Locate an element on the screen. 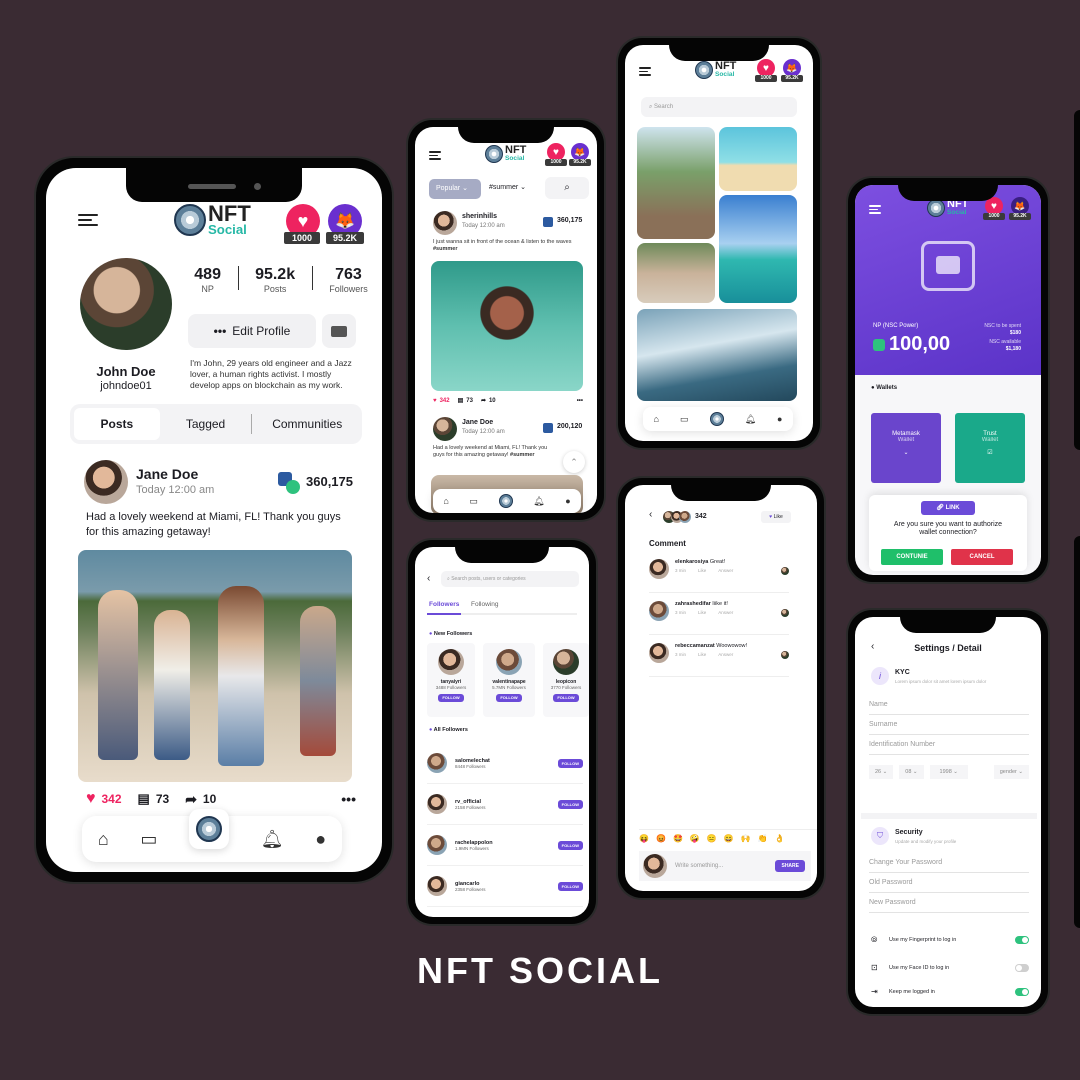 The image size is (1080, 1080). explore-photo-sea is located at coordinates (758, 249).